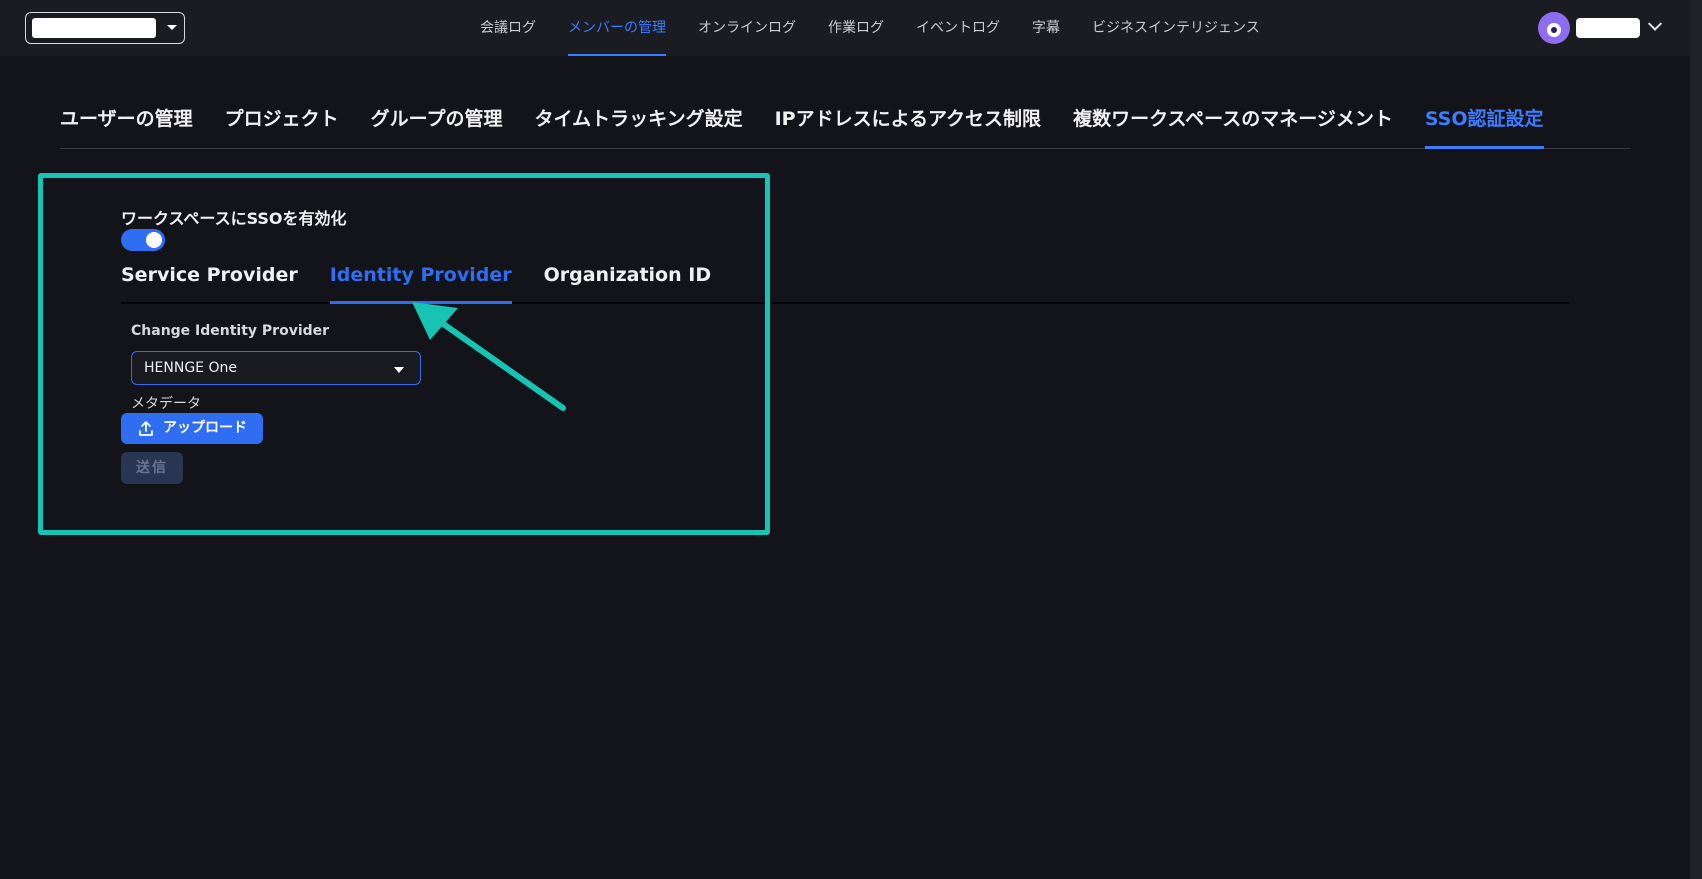 The width and height of the screenshot is (1702, 879). Describe the element at coordinates (1608, 28) in the screenshot. I see `user-name-redacted` at that location.